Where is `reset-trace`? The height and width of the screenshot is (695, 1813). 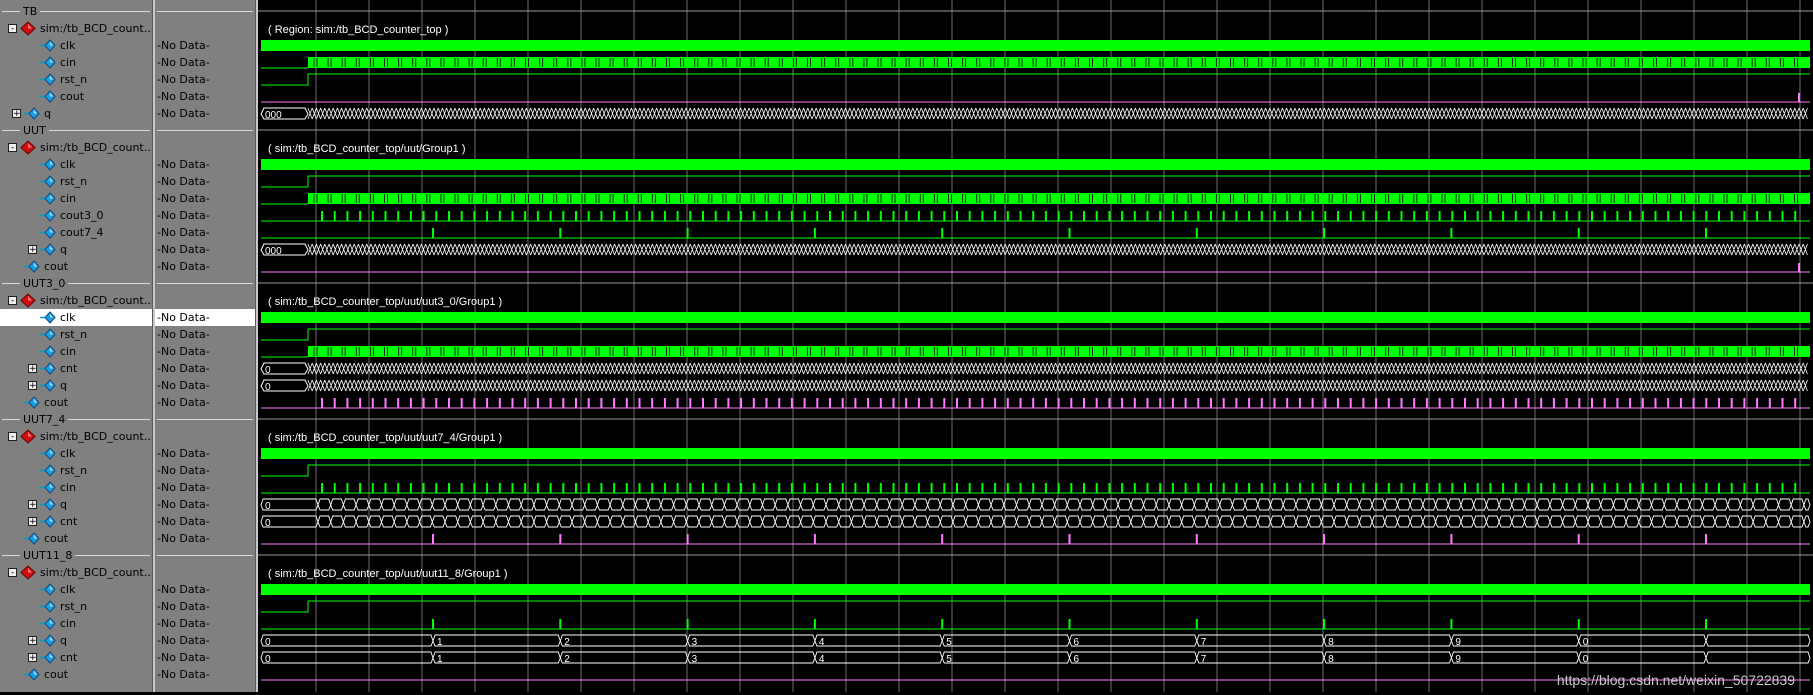
reset-trace is located at coordinates (1035, 181).